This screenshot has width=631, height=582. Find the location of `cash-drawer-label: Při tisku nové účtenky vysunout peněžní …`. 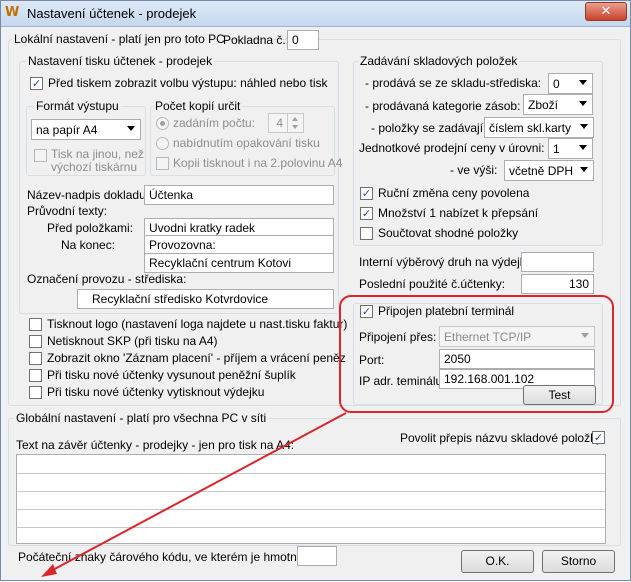

cash-drawer-label: Při tisku nové účtenky vysunout peněžní … is located at coordinates (171, 375).